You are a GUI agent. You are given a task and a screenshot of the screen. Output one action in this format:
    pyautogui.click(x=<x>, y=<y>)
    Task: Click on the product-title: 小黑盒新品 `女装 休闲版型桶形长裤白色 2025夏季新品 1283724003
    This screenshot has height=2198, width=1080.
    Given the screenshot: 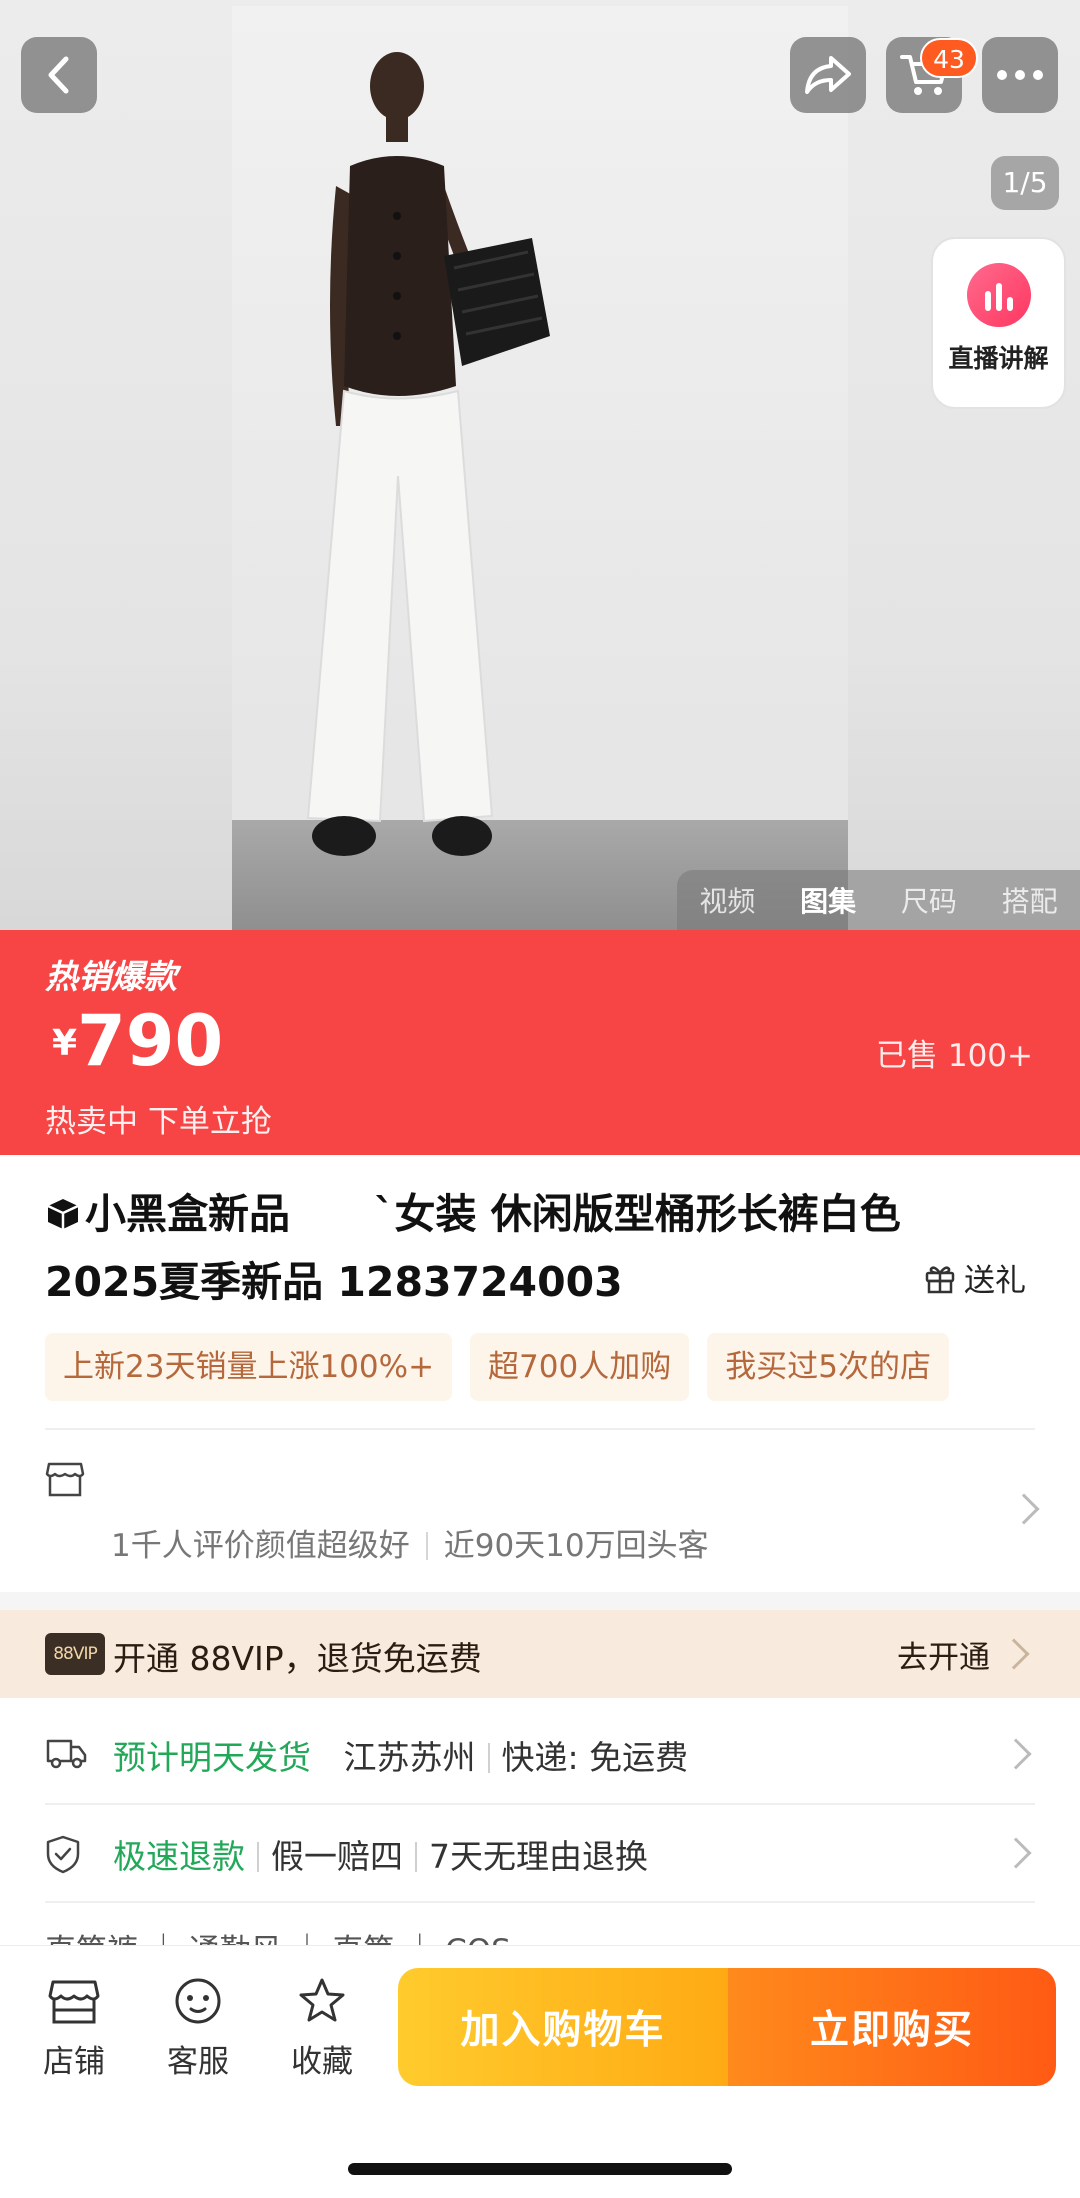 What is the action you would take?
    pyautogui.click(x=505, y=1248)
    